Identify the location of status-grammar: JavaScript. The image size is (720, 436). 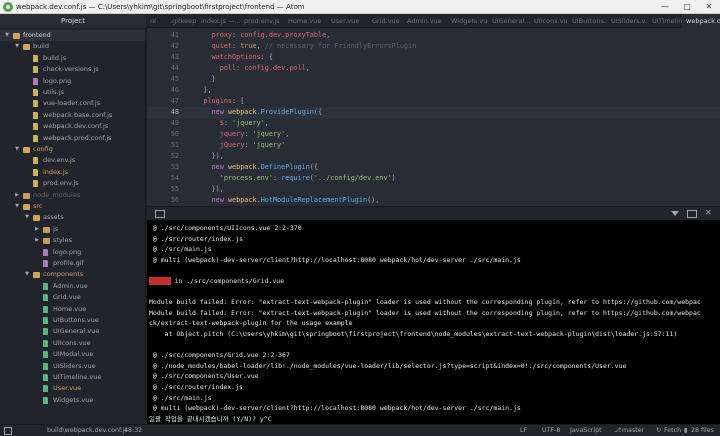
(586, 430).